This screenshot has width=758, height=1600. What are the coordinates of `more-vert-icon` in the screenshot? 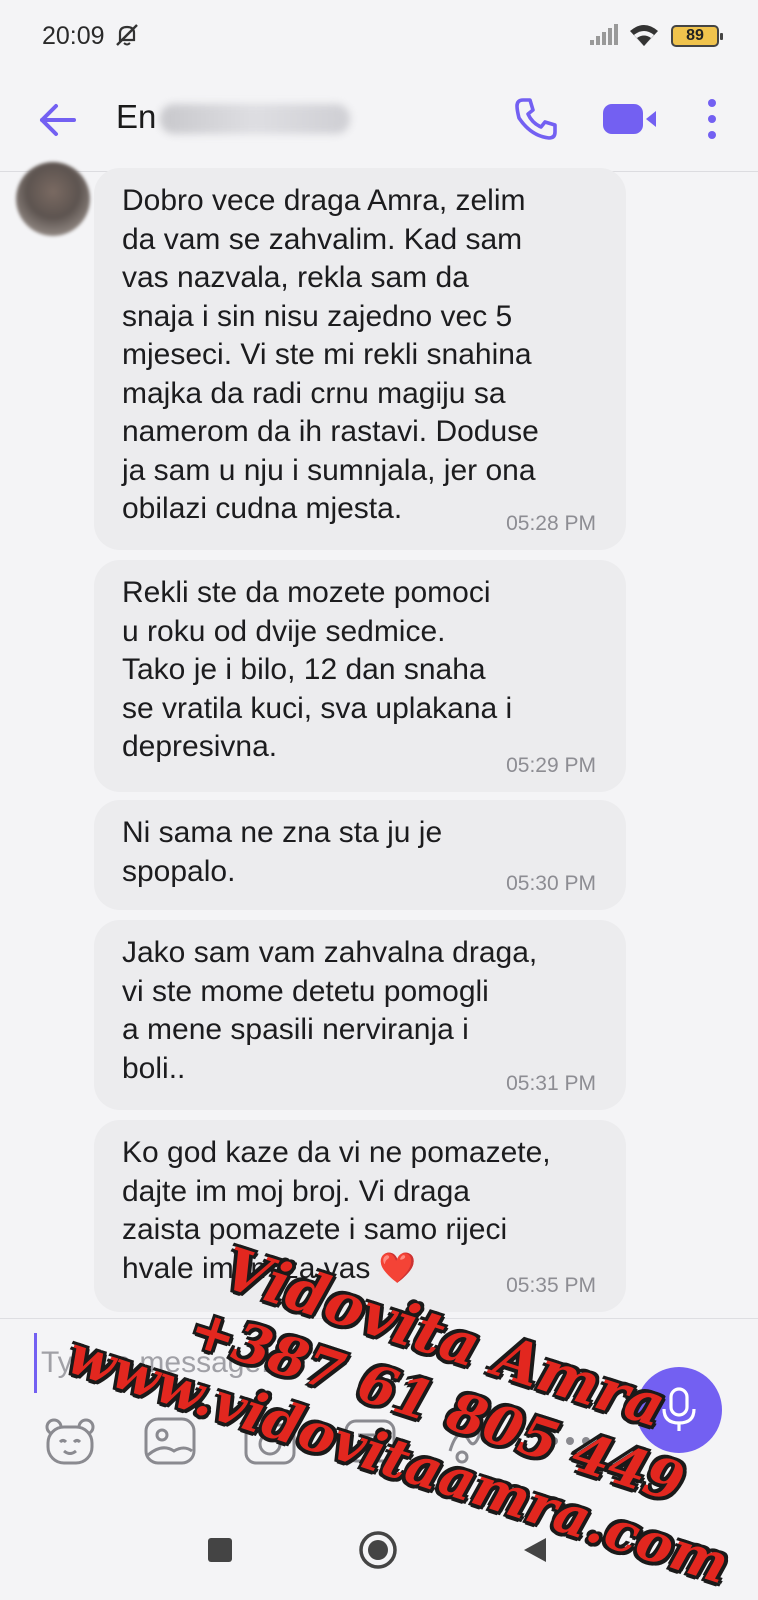 It's located at (712, 119).